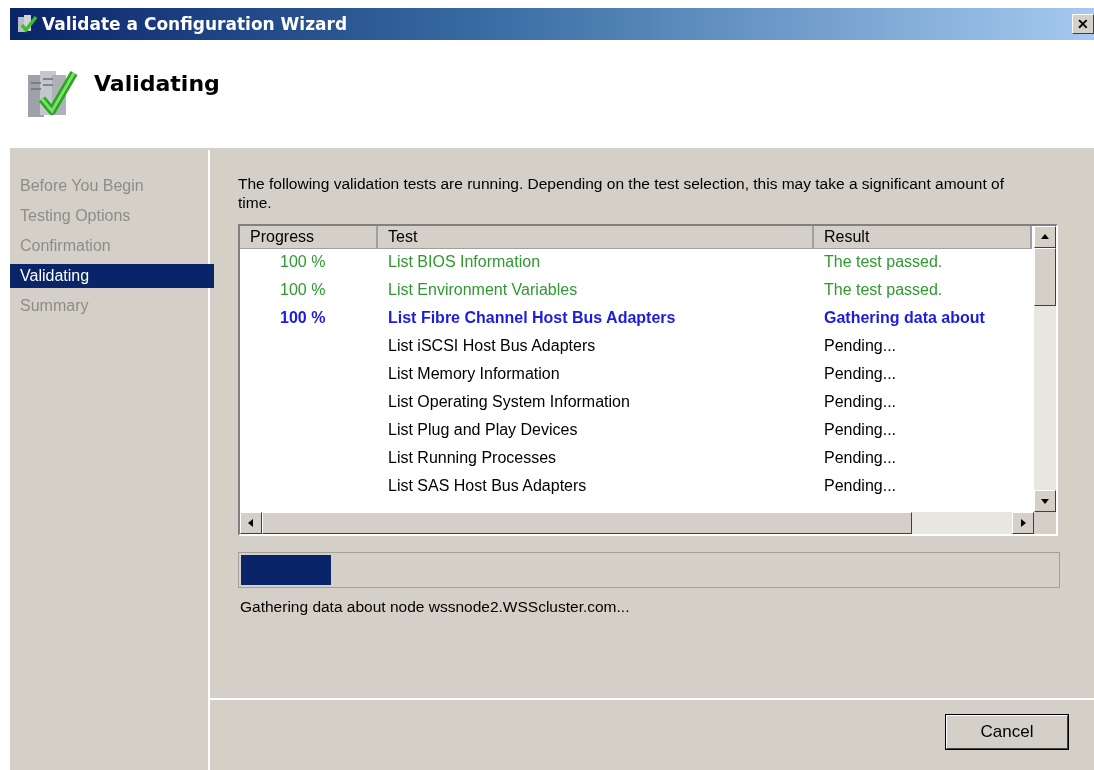 The image size is (1094, 770). Describe the element at coordinates (621, 193) in the screenshot. I see `intro-text: The following validation tests are running. Depending on the test selection, this may take a significant amount of time.` at that location.